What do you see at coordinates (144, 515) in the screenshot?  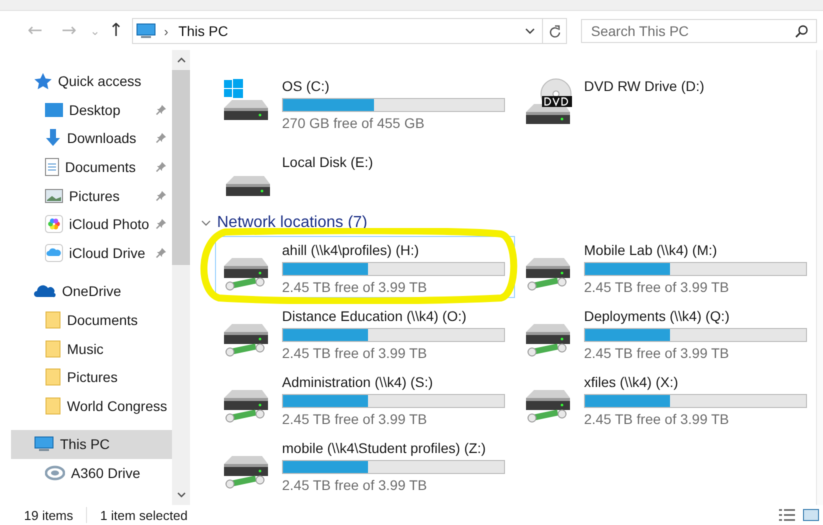 I see `selection-status: 1 item selected` at bounding box center [144, 515].